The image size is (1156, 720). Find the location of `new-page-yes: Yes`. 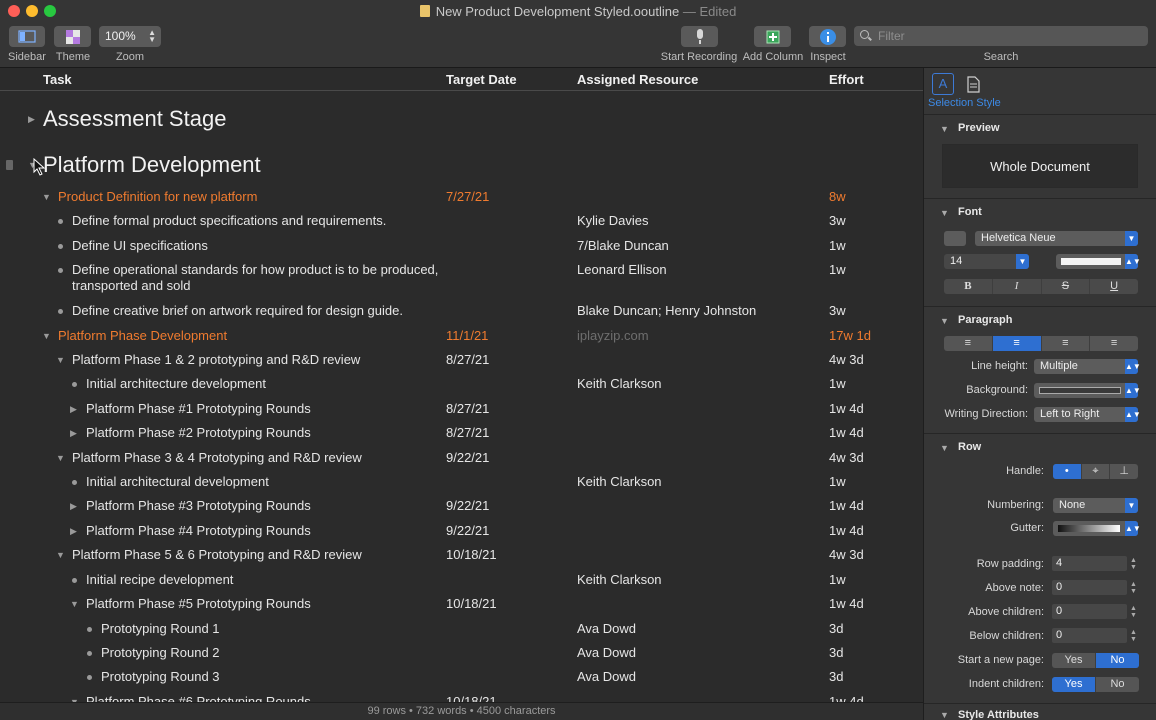

new-page-yes: Yes is located at coordinates (1074, 660).